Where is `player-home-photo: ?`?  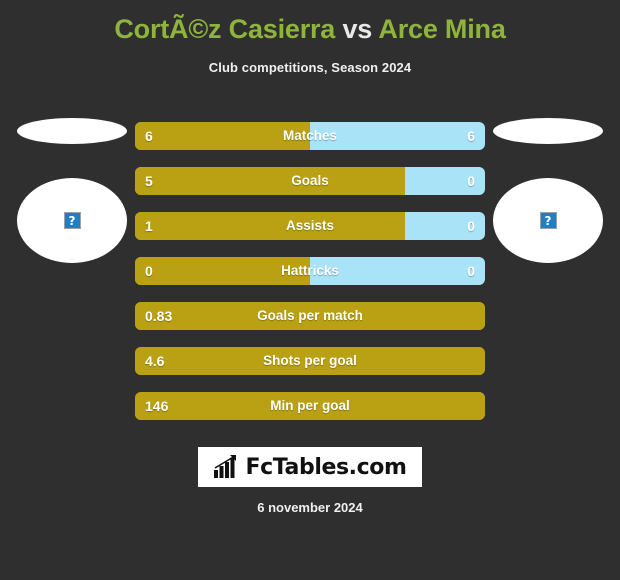
player-home-photo: ? is located at coordinates (72, 193).